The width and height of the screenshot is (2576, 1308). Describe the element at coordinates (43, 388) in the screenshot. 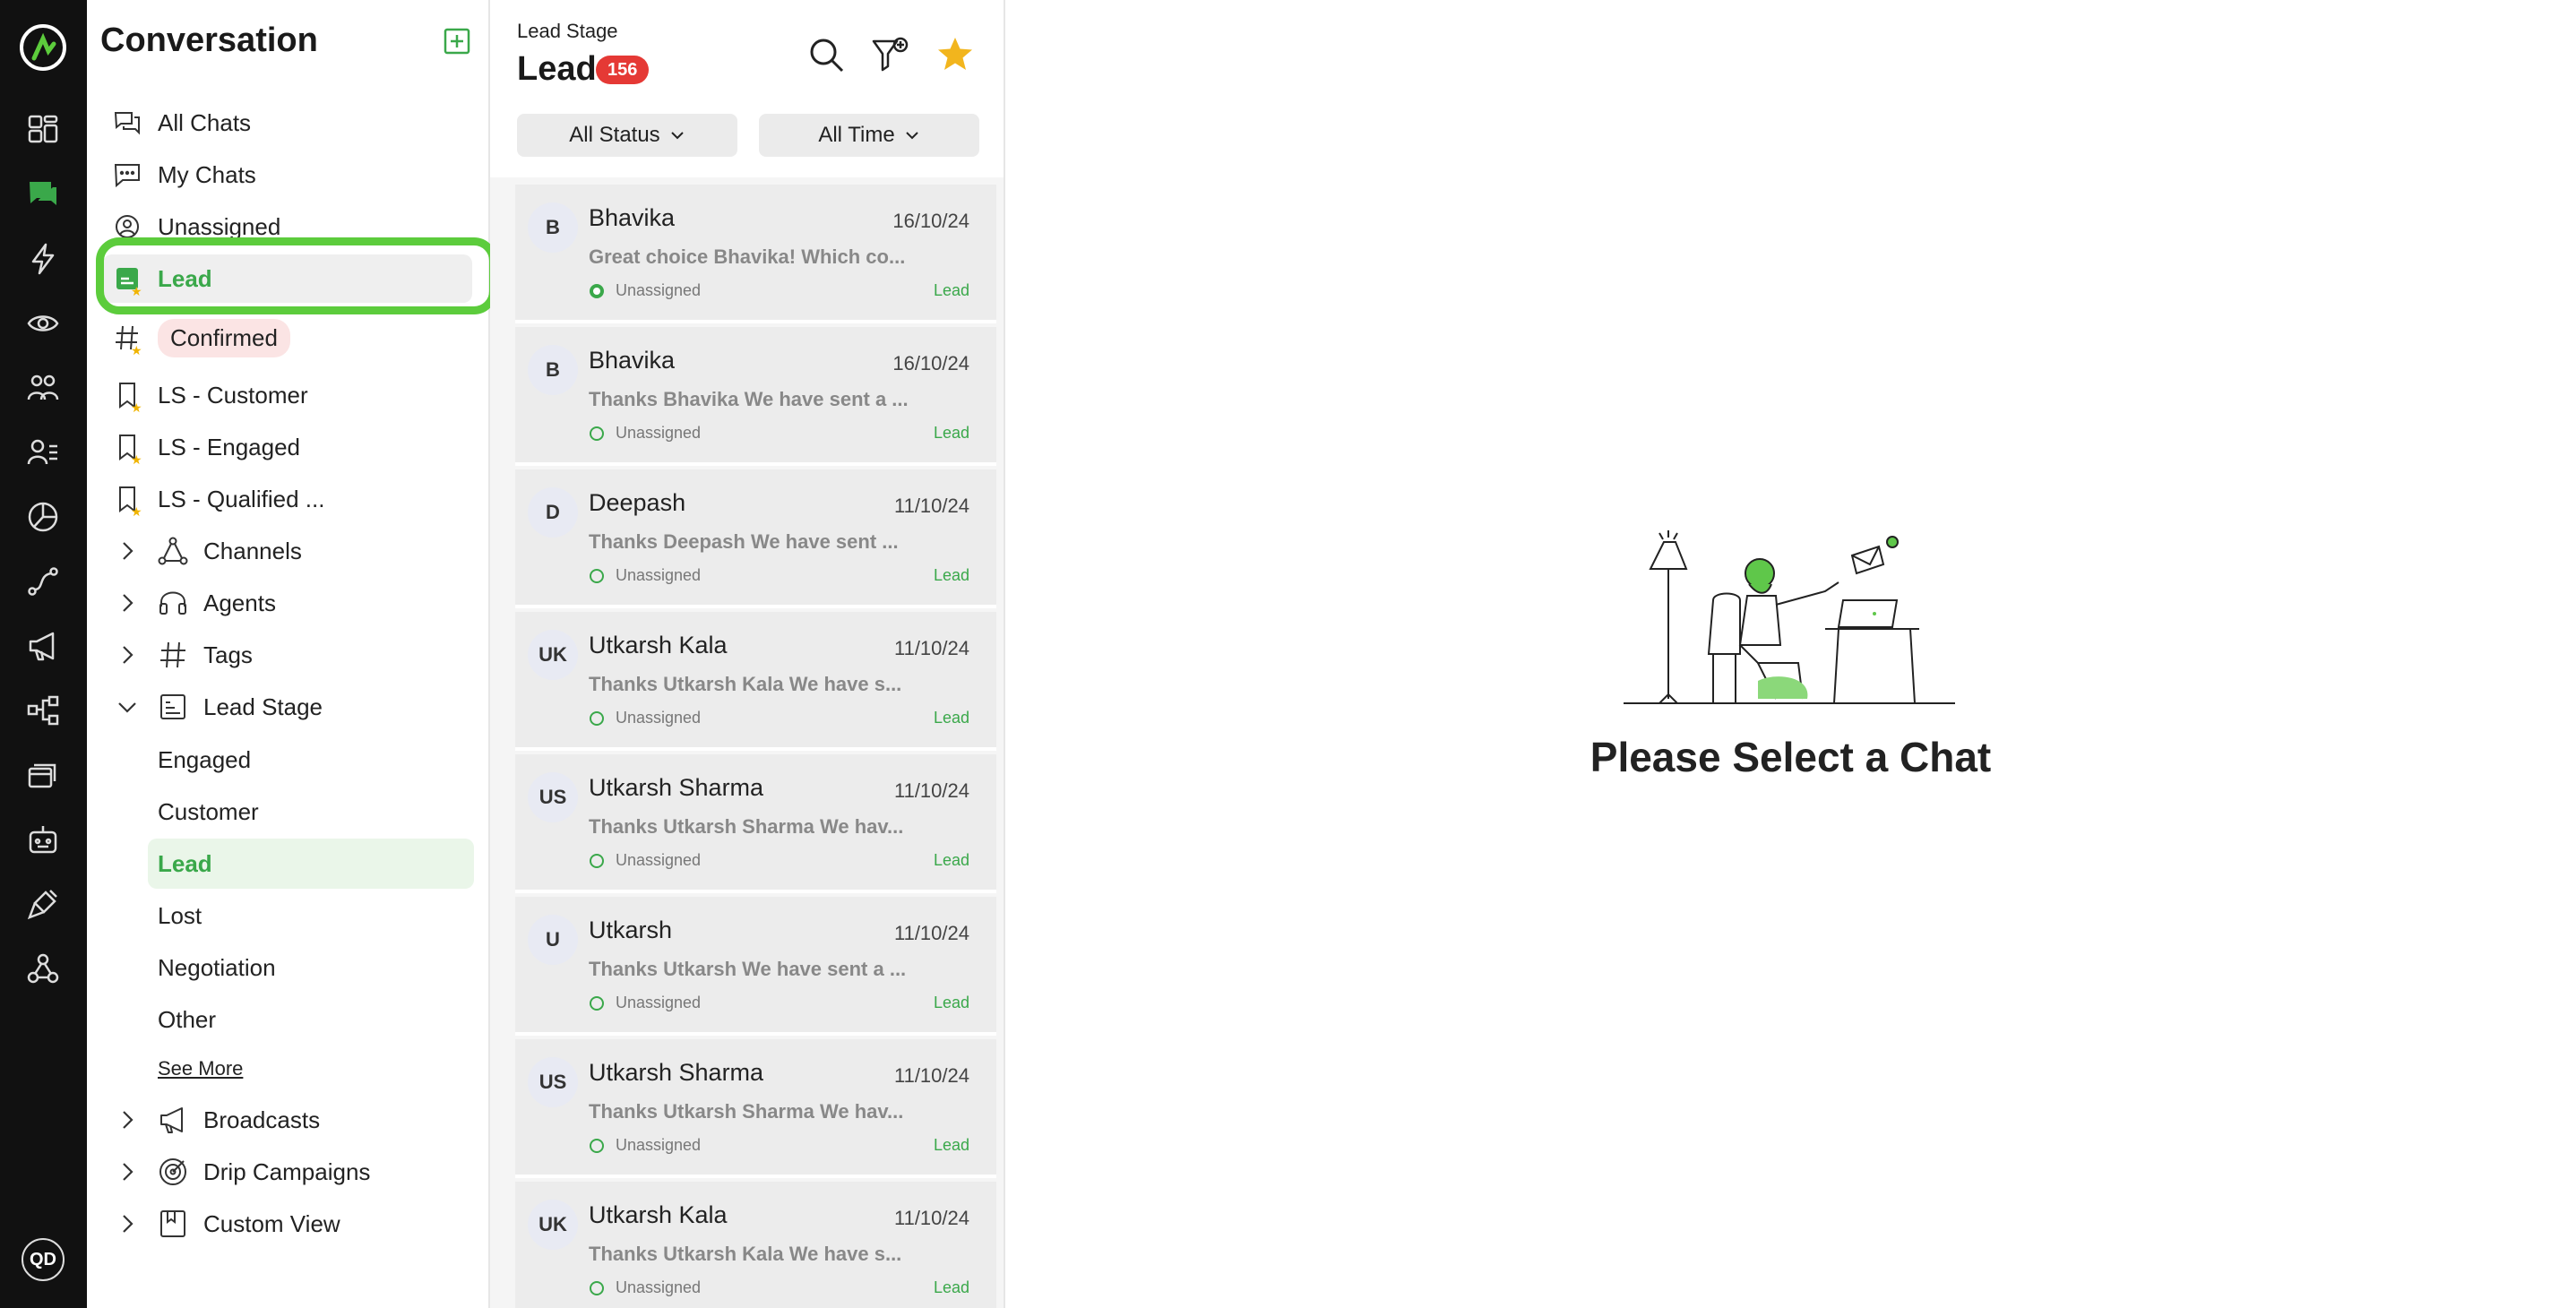

I see `team-icon` at that location.